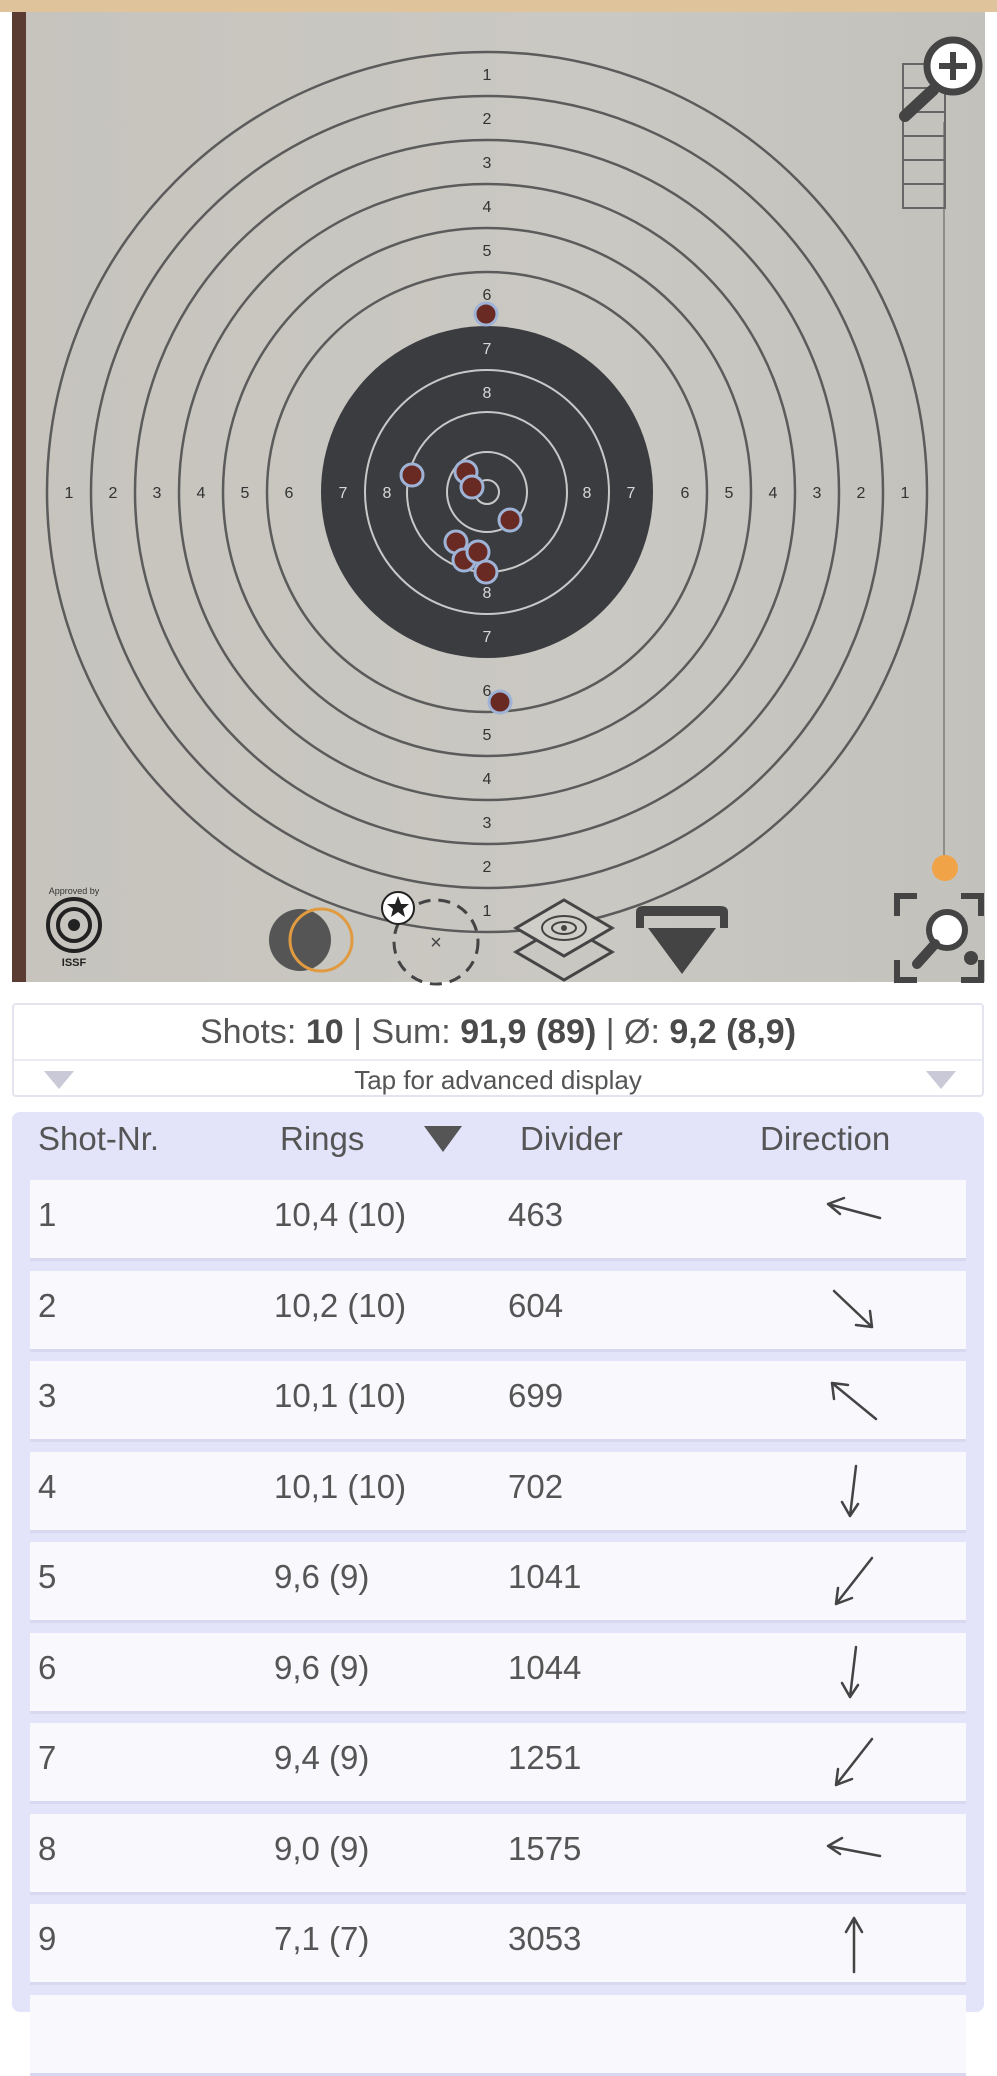  Describe the element at coordinates (47, 1305) in the screenshot. I see `shot-number-cell: 2` at that location.